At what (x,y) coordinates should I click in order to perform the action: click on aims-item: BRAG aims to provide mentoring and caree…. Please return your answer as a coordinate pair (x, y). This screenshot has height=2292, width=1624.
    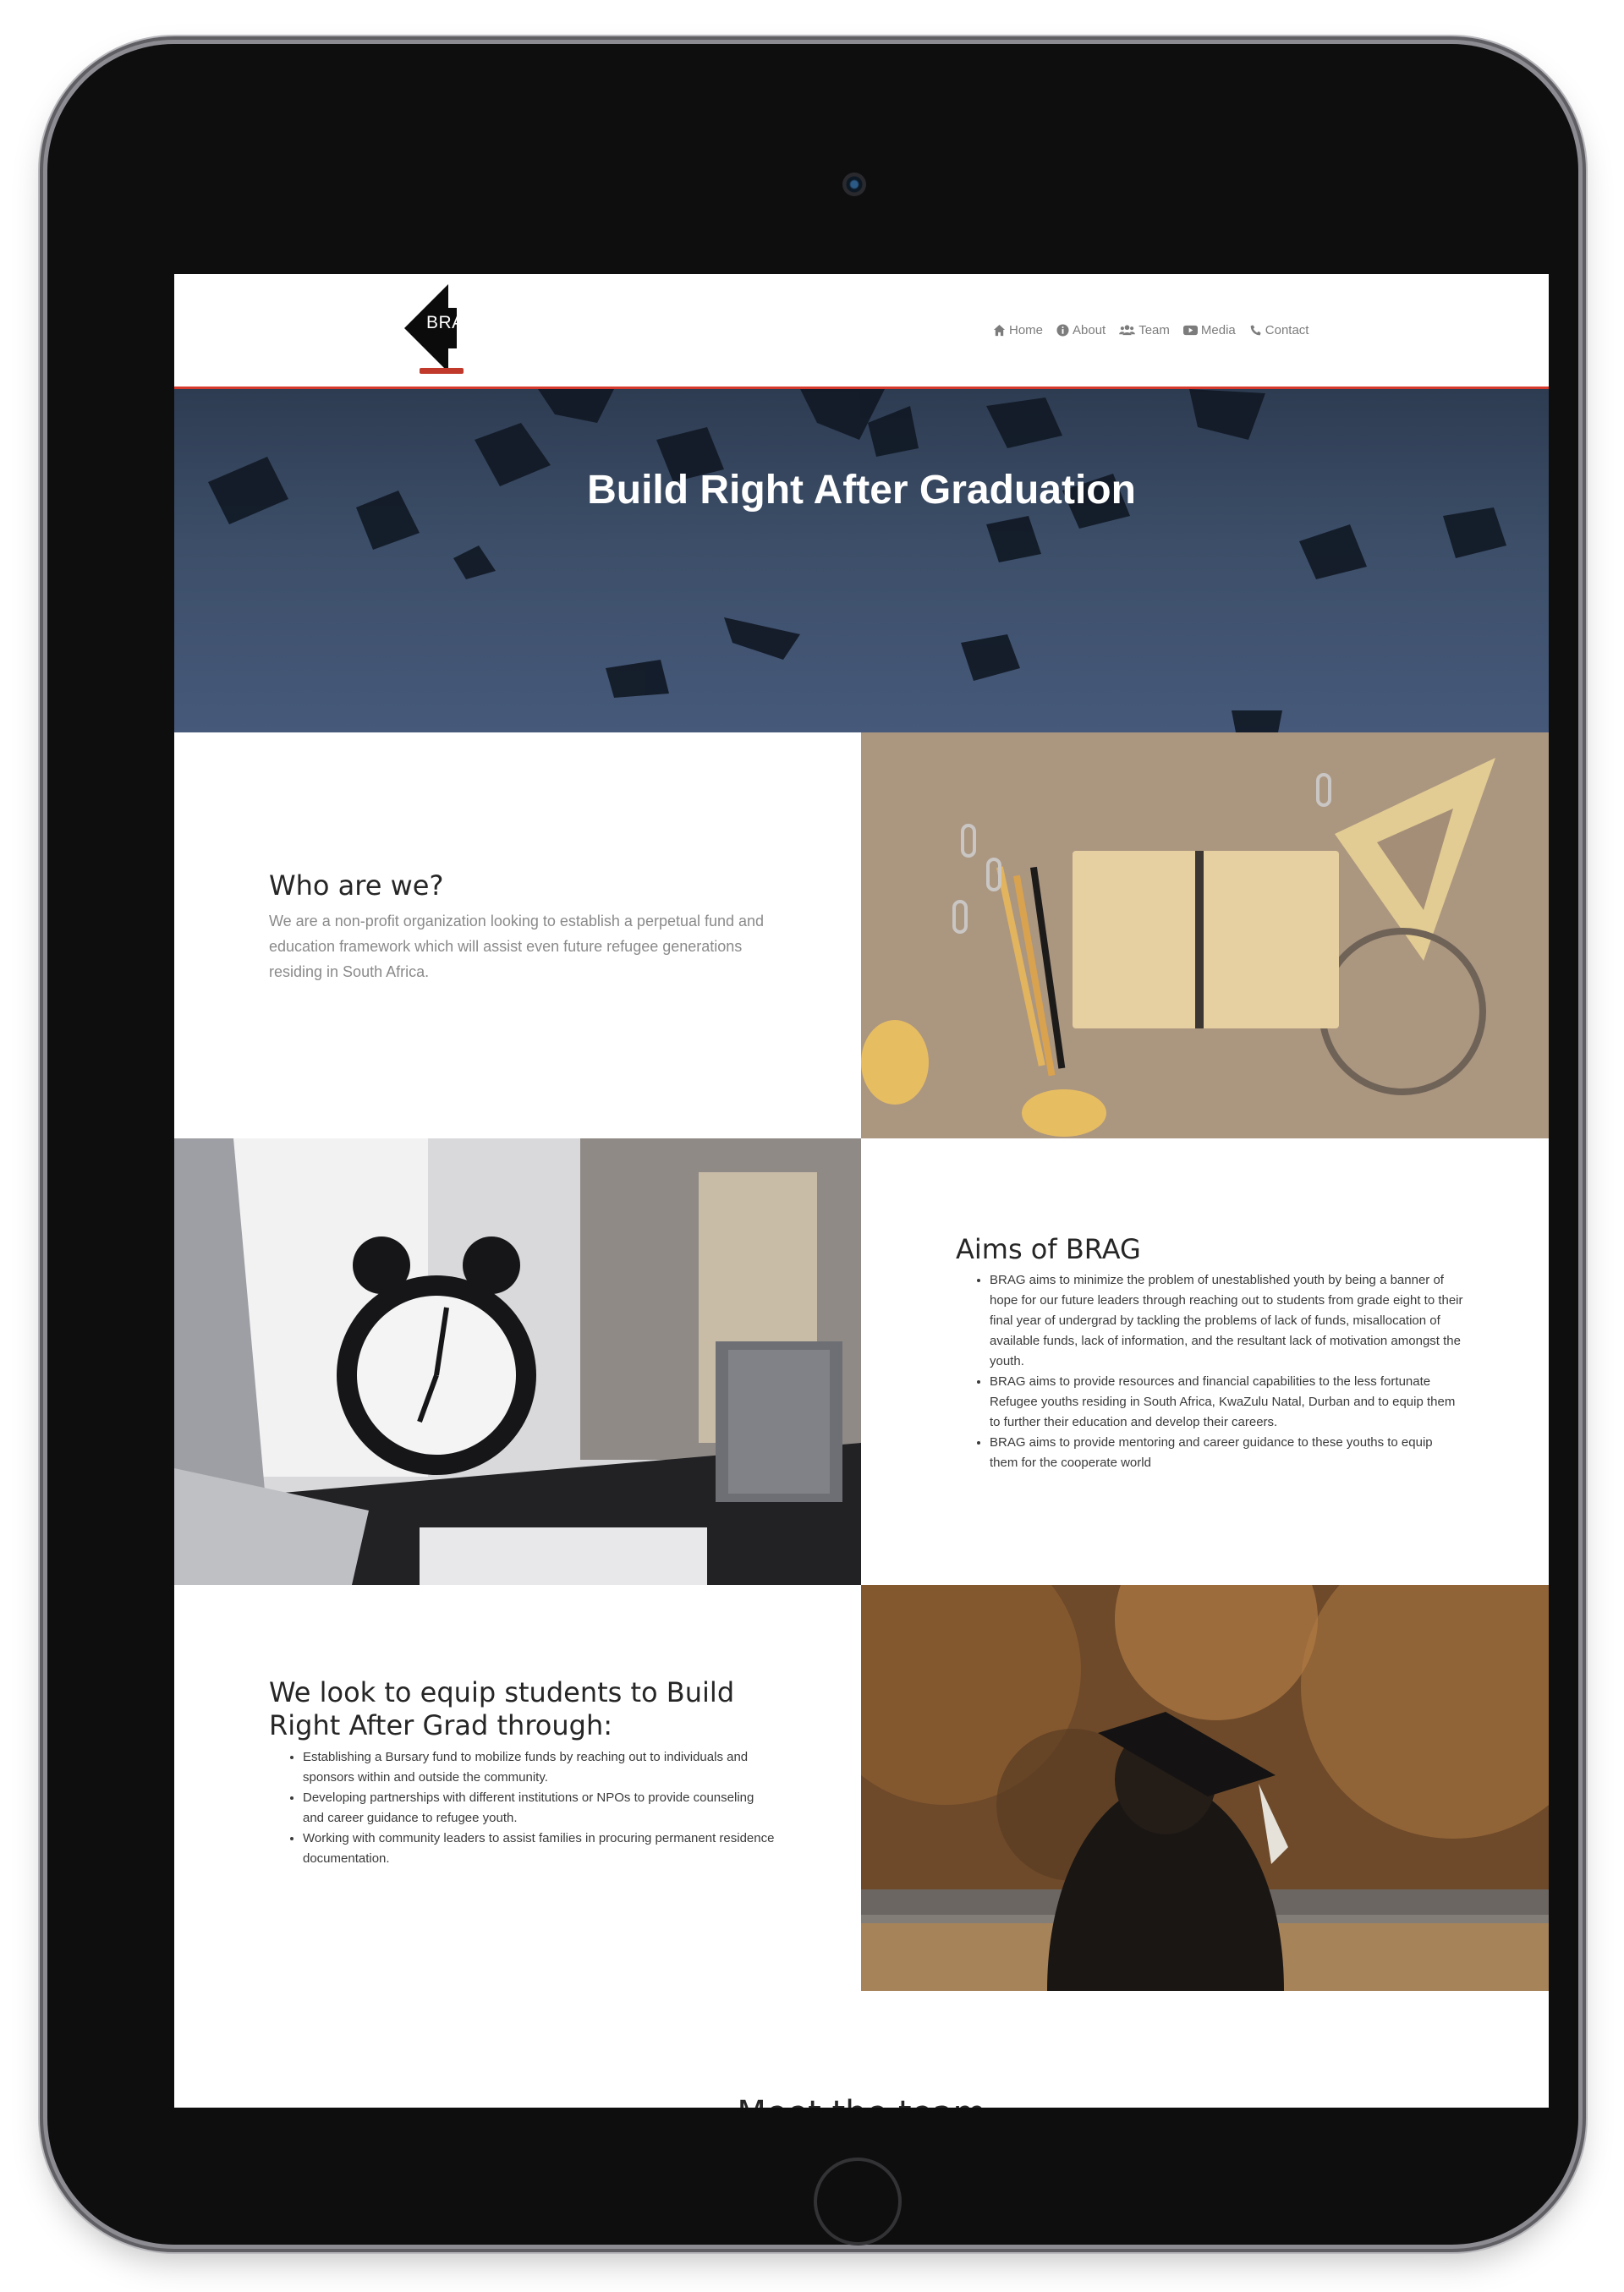
    Looking at the image, I should click on (1226, 1453).